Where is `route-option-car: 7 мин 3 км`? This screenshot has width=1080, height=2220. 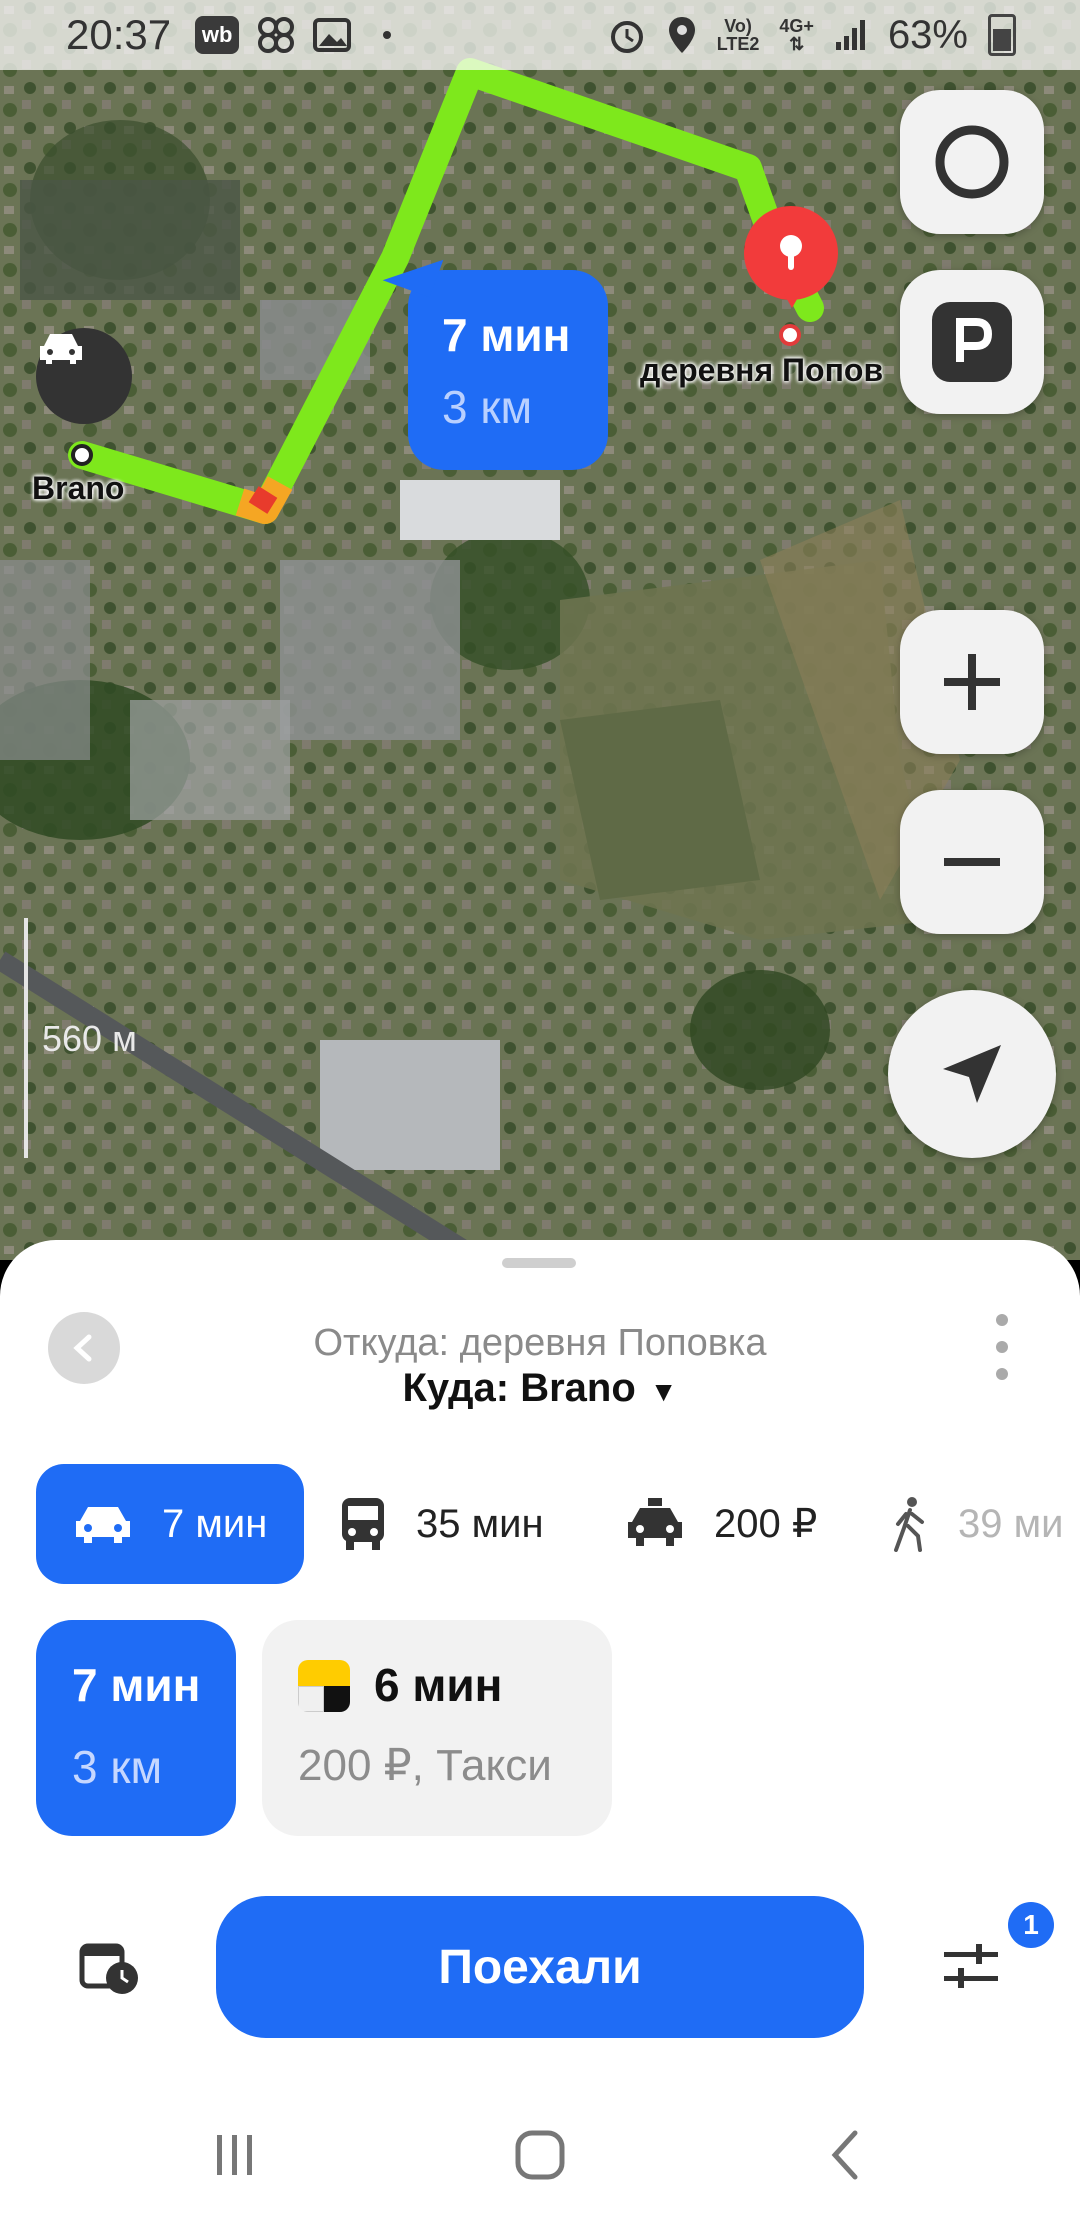
route-option-car: 7 мин 3 км is located at coordinates (136, 1728).